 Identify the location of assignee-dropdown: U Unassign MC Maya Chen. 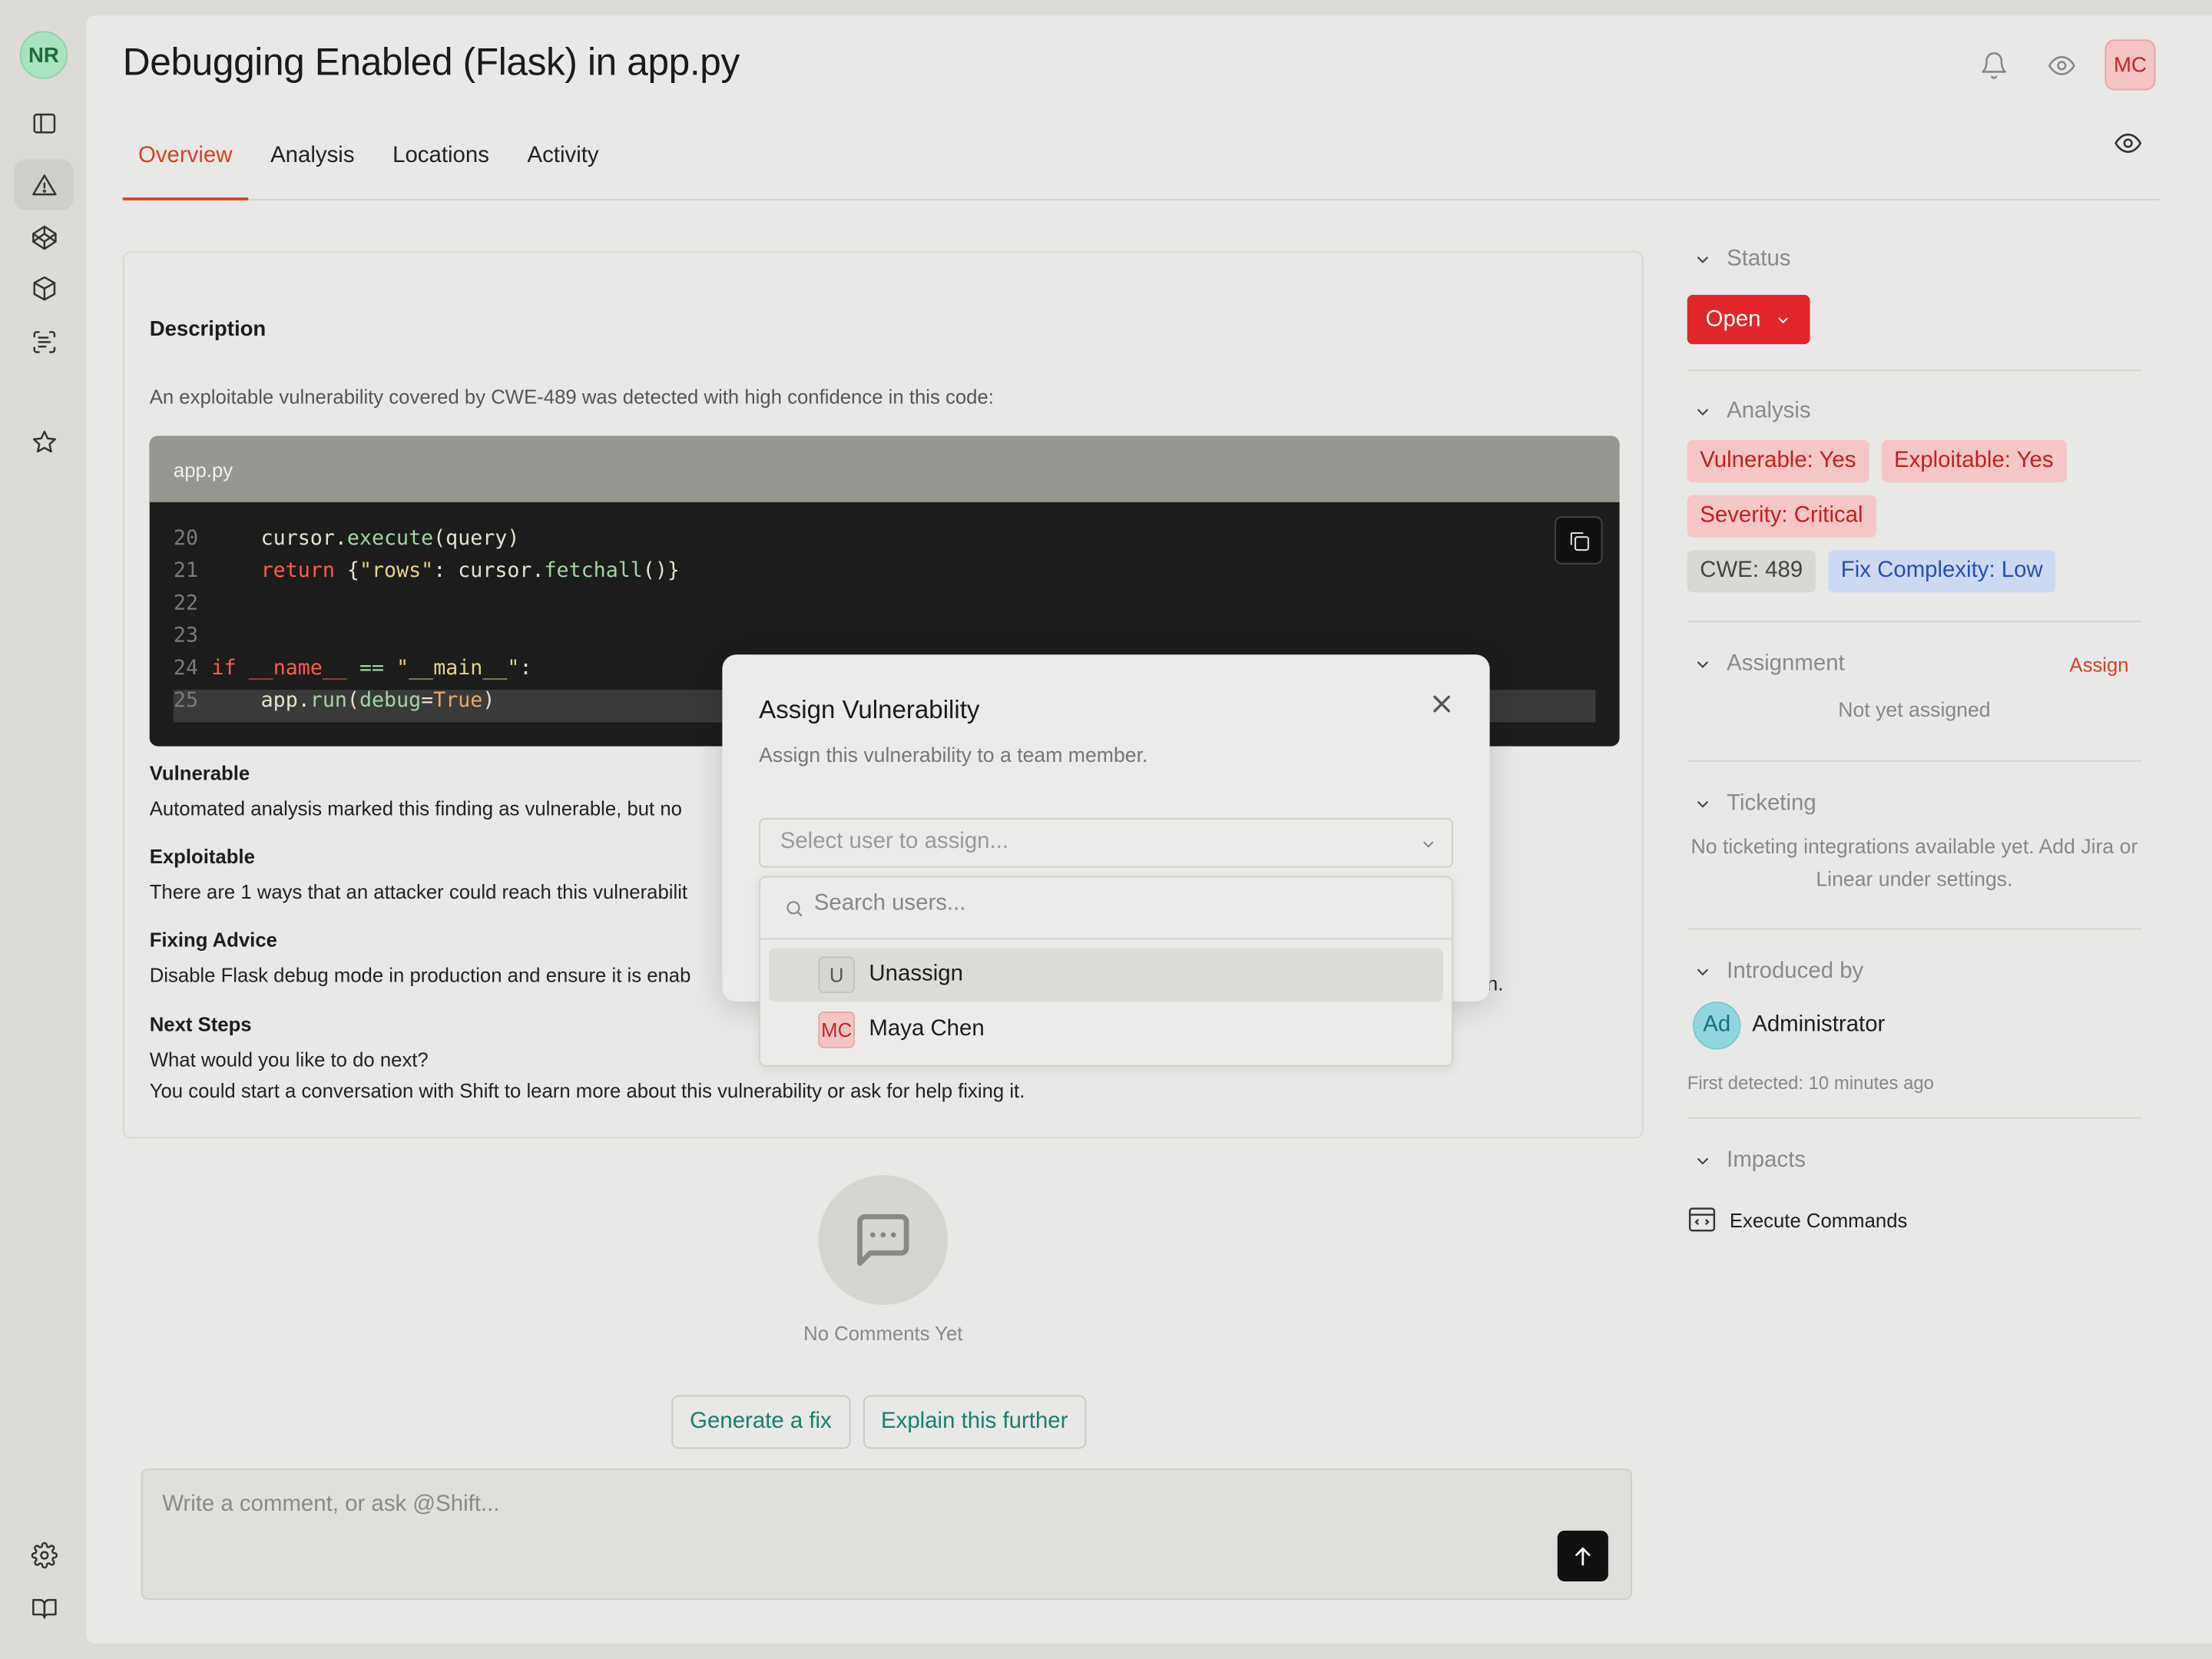
(1106, 971).